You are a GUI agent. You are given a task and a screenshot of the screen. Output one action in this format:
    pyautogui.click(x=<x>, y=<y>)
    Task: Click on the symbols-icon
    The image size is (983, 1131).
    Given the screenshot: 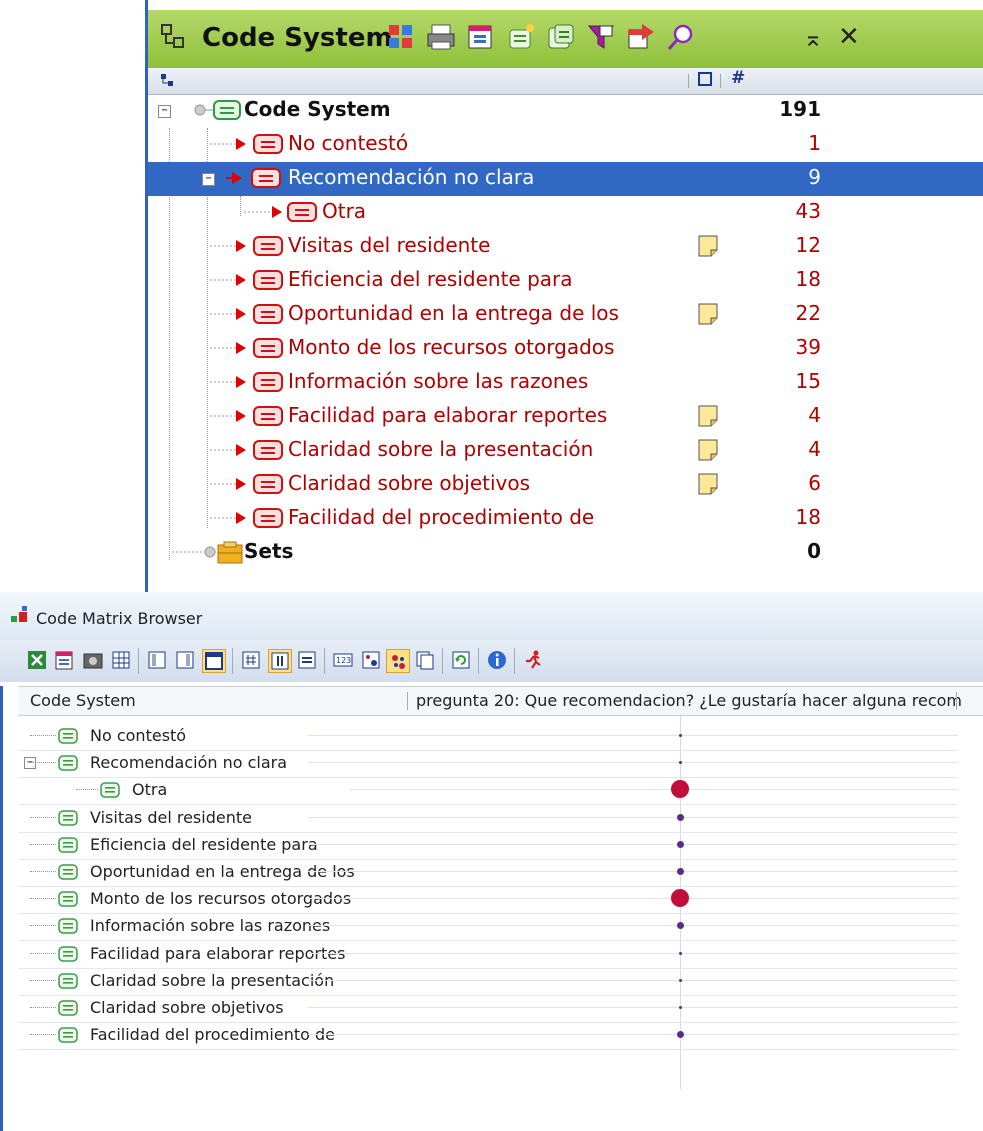 What is the action you would take?
    pyautogui.click(x=371, y=660)
    